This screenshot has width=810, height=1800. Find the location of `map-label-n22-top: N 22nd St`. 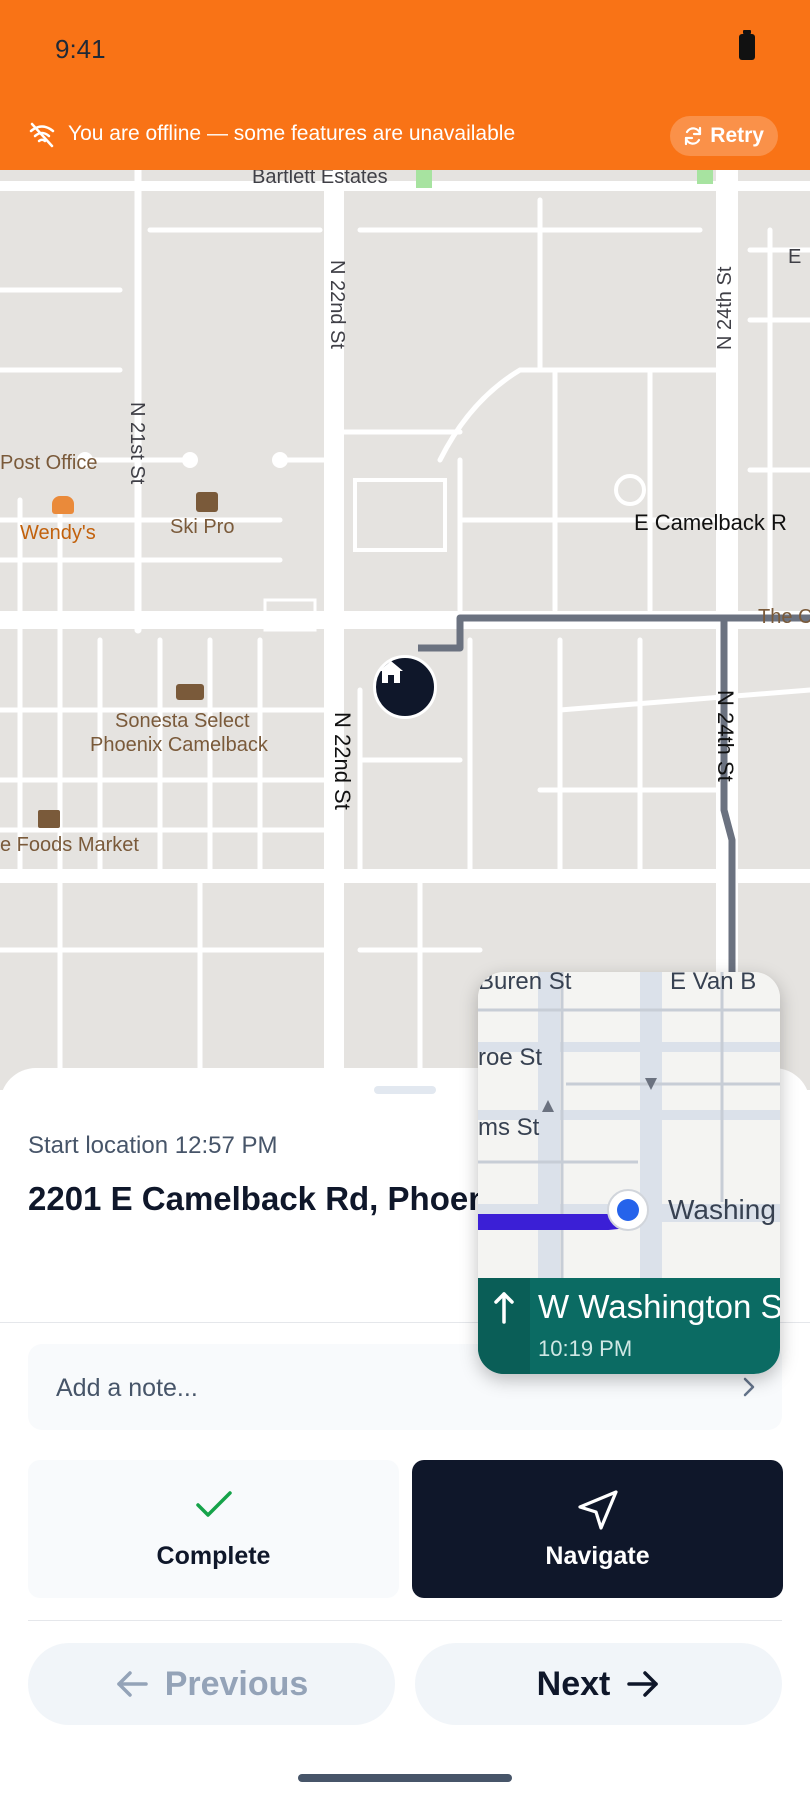

map-label-n22-top: N 22nd St is located at coordinates (337, 304).